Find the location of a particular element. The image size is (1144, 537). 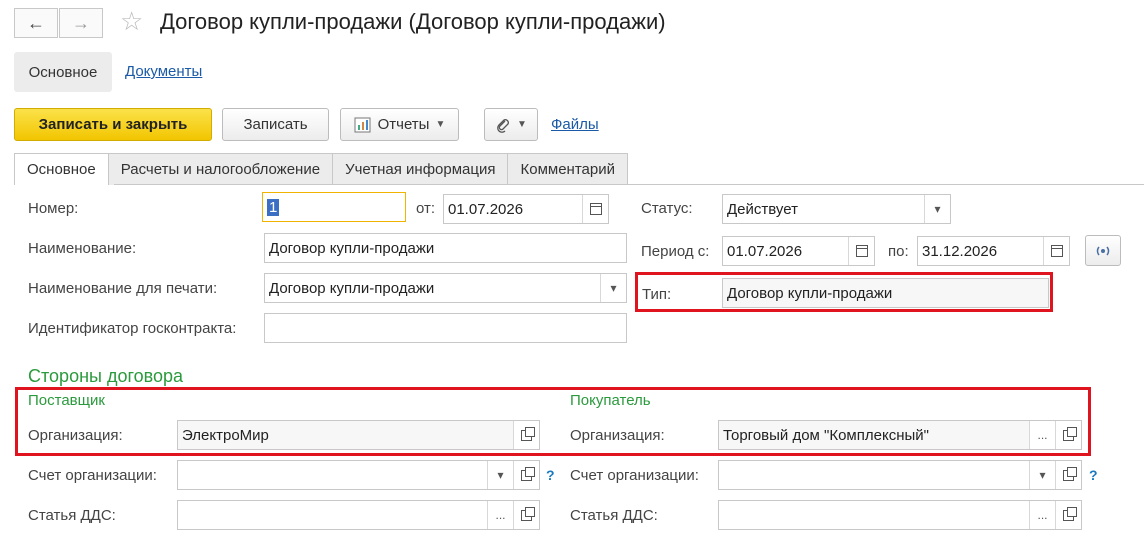

print-name-select: Договор купли-продажи ▾ is located at coordinates (445, 288).